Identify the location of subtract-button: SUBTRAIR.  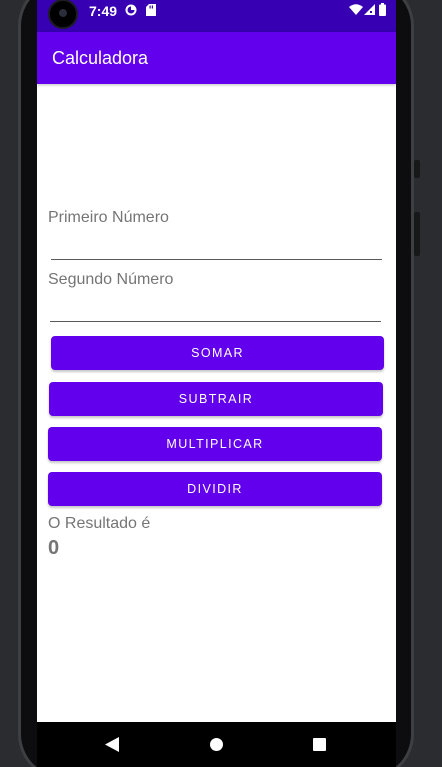
(216, 399).